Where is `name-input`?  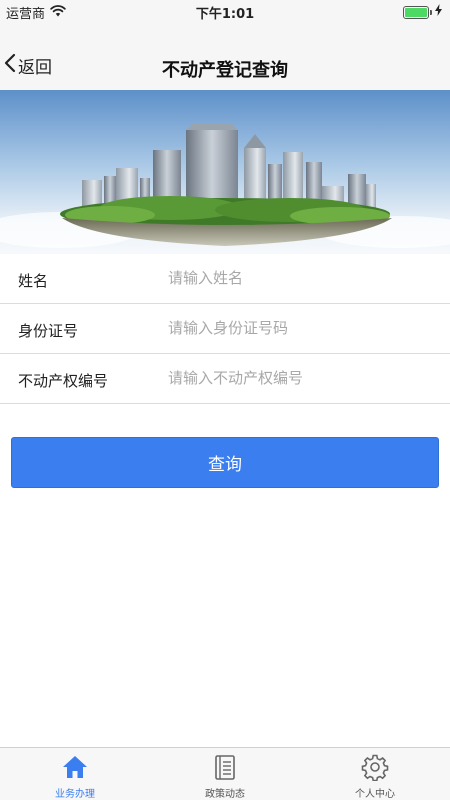
name-input is located at coordinates (298, 278).